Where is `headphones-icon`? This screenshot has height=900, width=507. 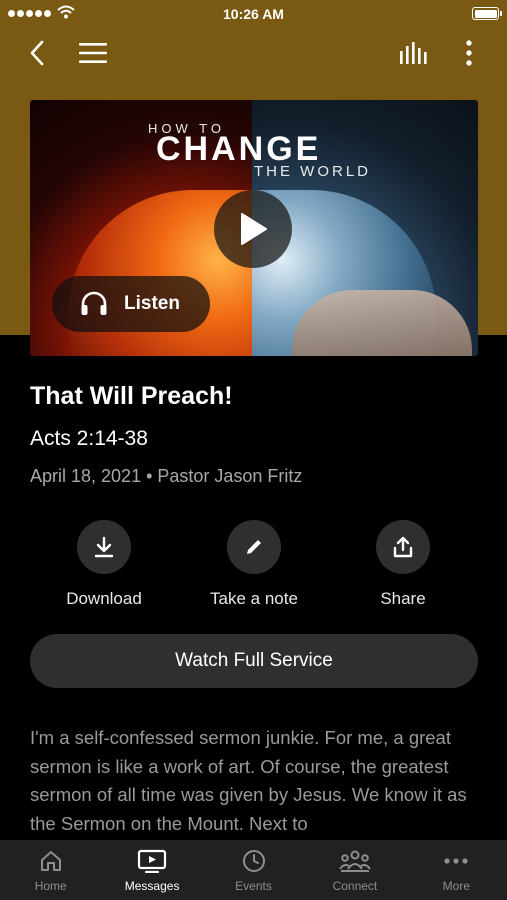
headphones-icon is located at coordinates (94, 303).